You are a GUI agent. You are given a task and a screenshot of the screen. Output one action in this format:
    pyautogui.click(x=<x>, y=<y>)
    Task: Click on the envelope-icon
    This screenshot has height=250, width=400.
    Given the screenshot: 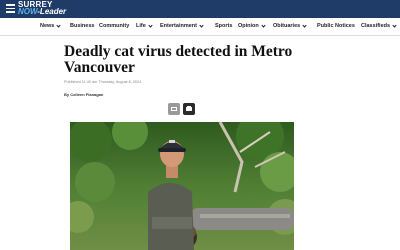 What is the action you would take?
    pyautogui.click(x=174, y=109)
    